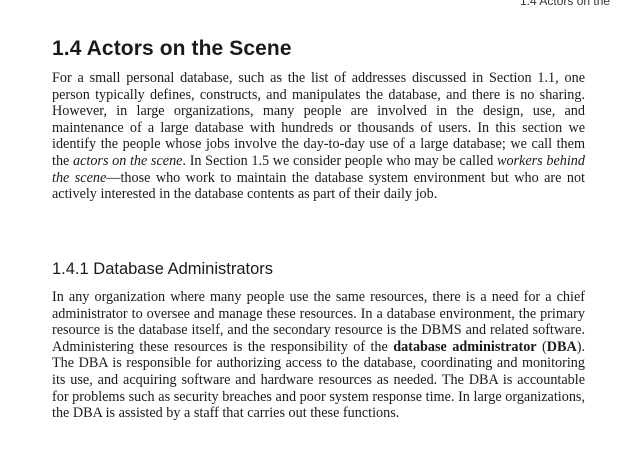 The height and width of the screenshot is (466, 625). I want to click on section-title: 1.4 Actors on the Scene, so click(172, 48).